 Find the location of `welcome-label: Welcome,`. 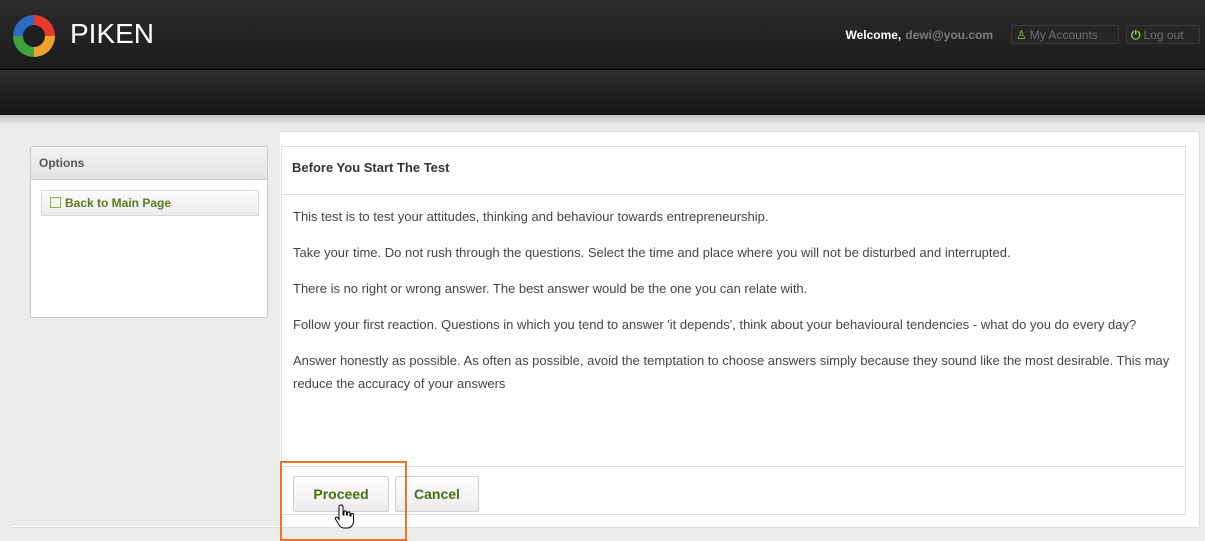

welcome-label: Welcome, is located at coordinates (873, 35).